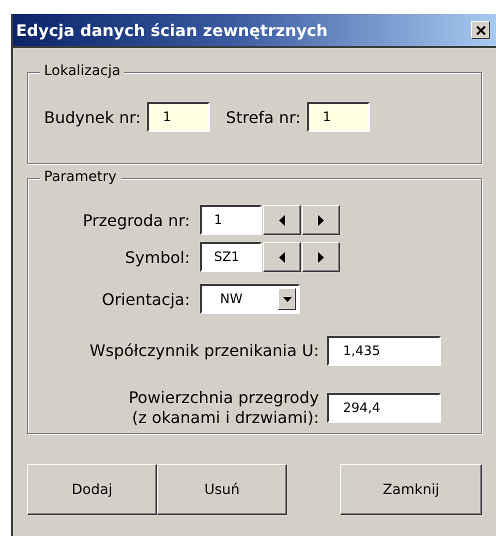  I want to click on dialog-button: Dodaj, so click(92, 489).